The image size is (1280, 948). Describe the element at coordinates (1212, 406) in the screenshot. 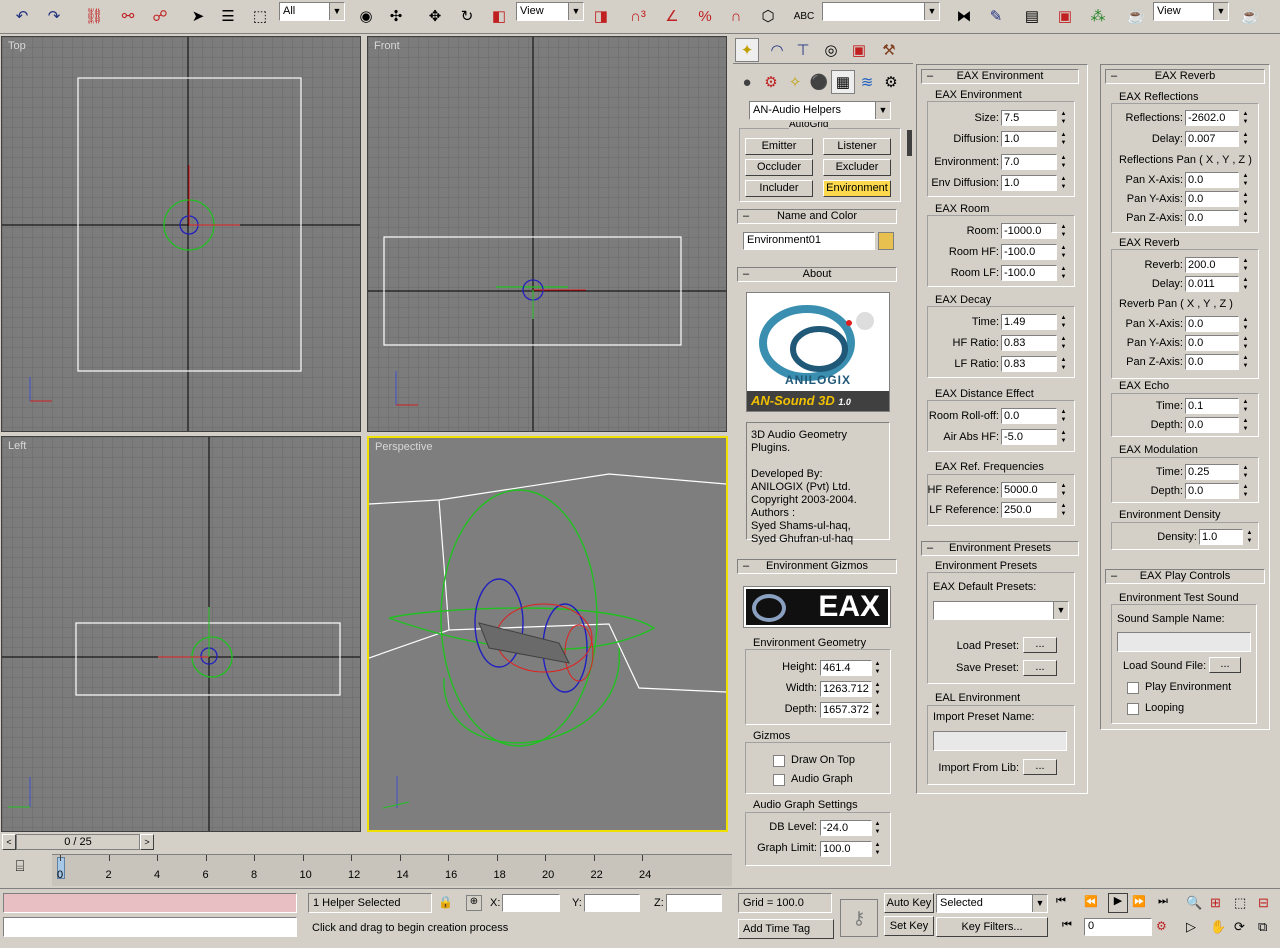

I see `echo-time-spinner: 0.1` at that location.